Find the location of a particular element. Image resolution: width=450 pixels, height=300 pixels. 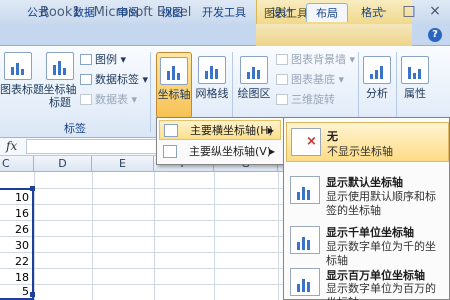

axis-option-thousands-title: 显示千单位坐标轴 is located at coordinates (370, 232).